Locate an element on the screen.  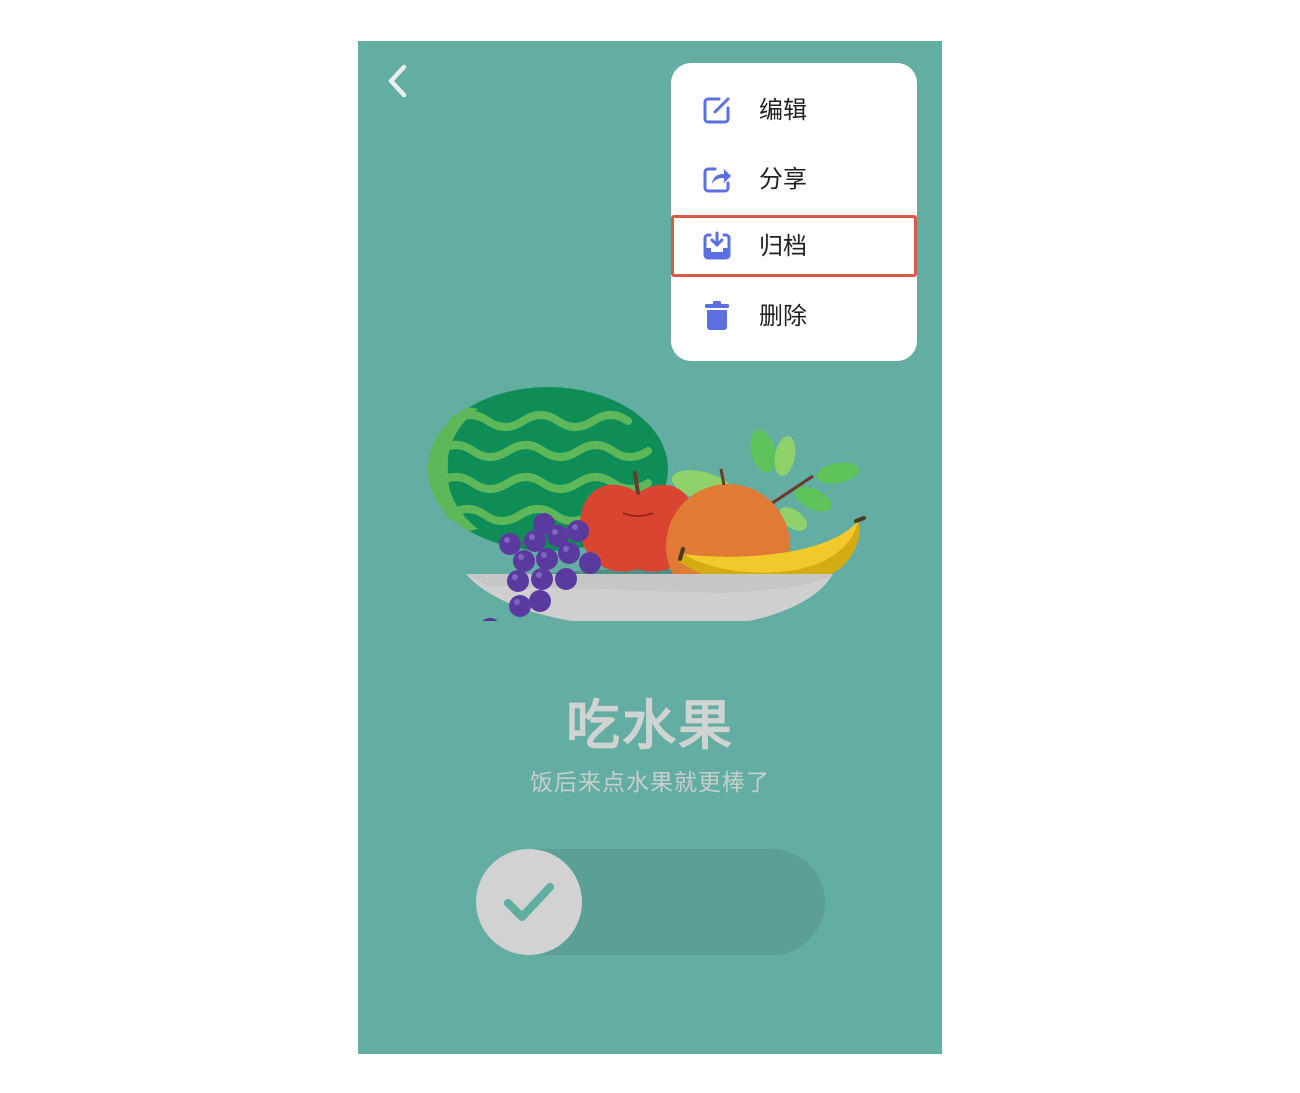
menu-item-archive: 归档 is located at coordinates (794, 246).